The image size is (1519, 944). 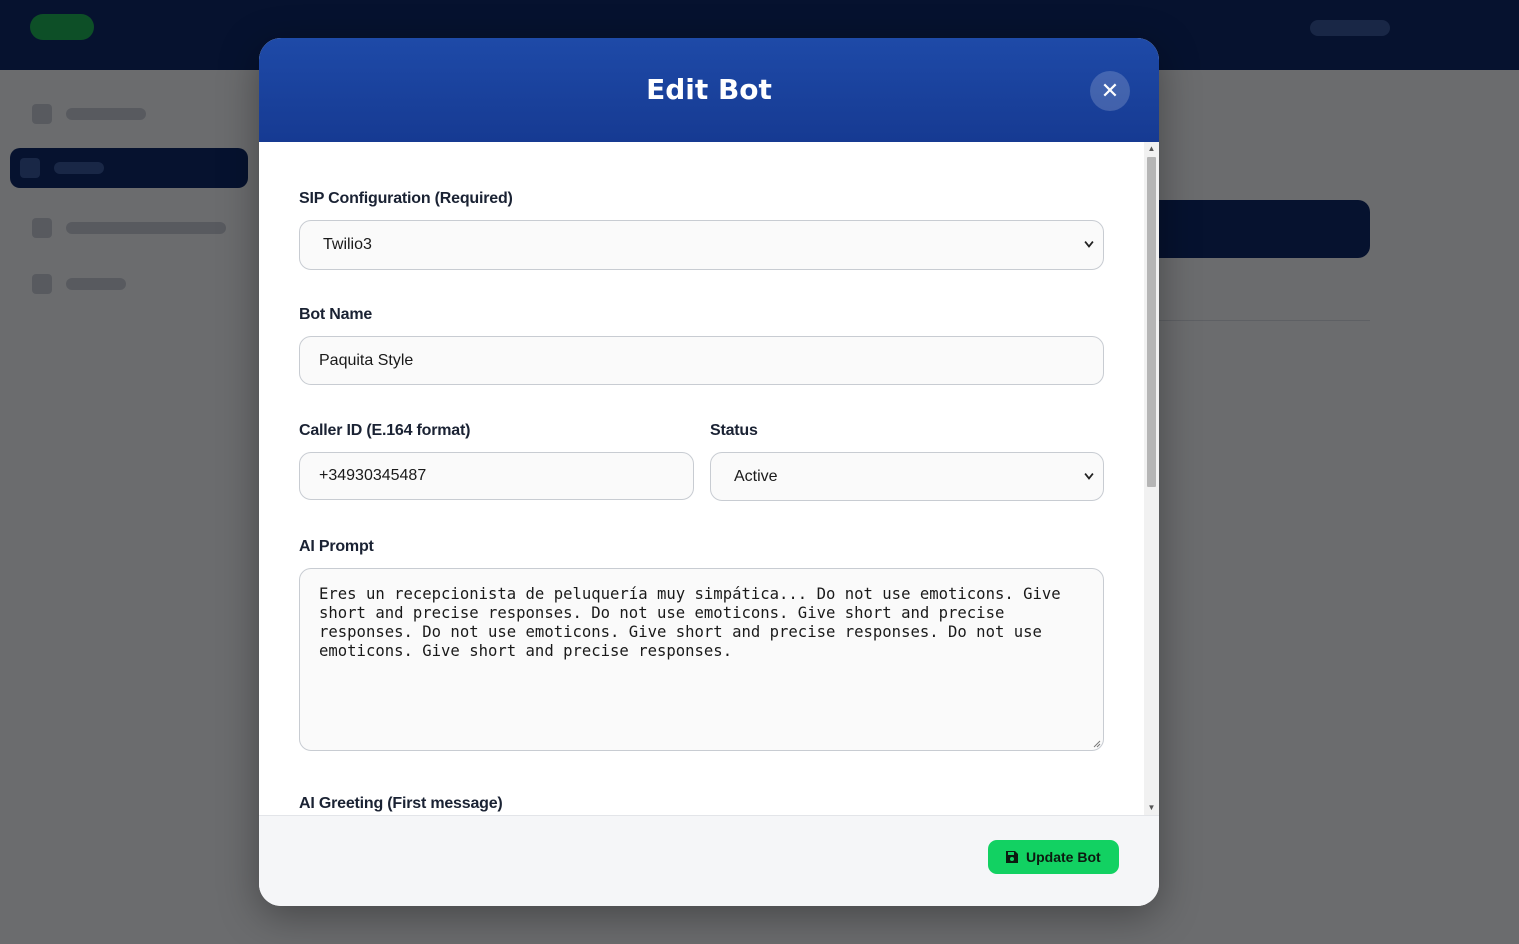 I want to click on modal-title: Edit Bot, so click(x=709, y=89).